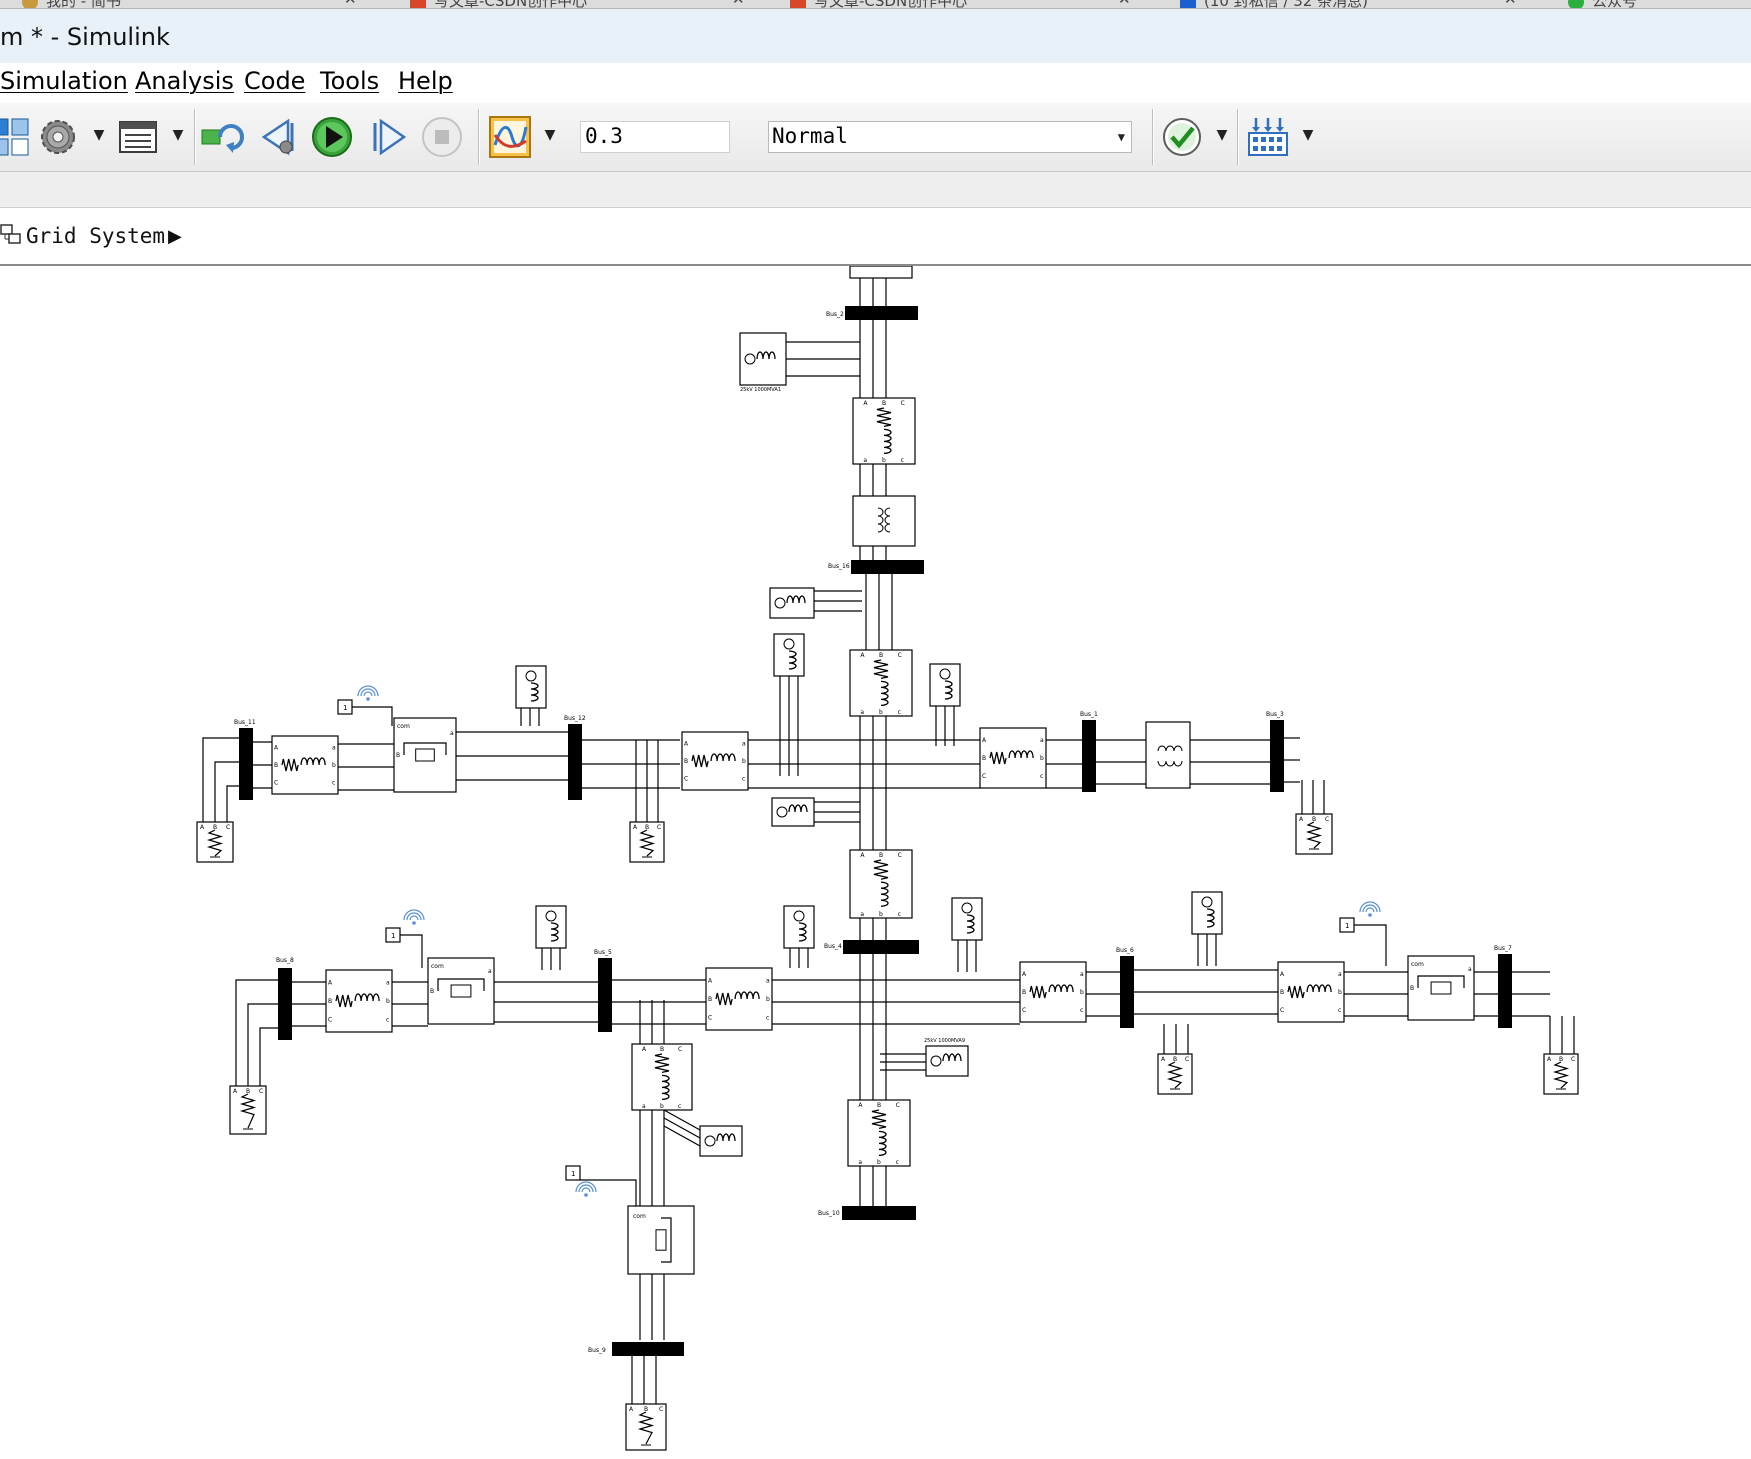  Describe the element at coordinates (138, 137) in the screenshot. I see `model-explorer-icon` at that location.